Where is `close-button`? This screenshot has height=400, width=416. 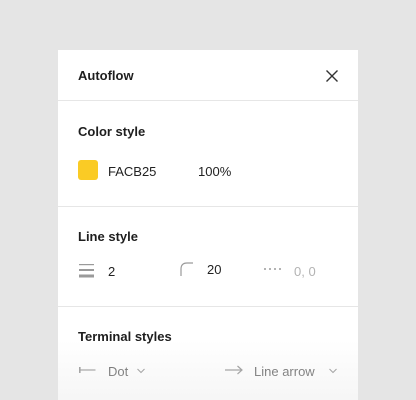 close-button is located at coordinates (332, 76).